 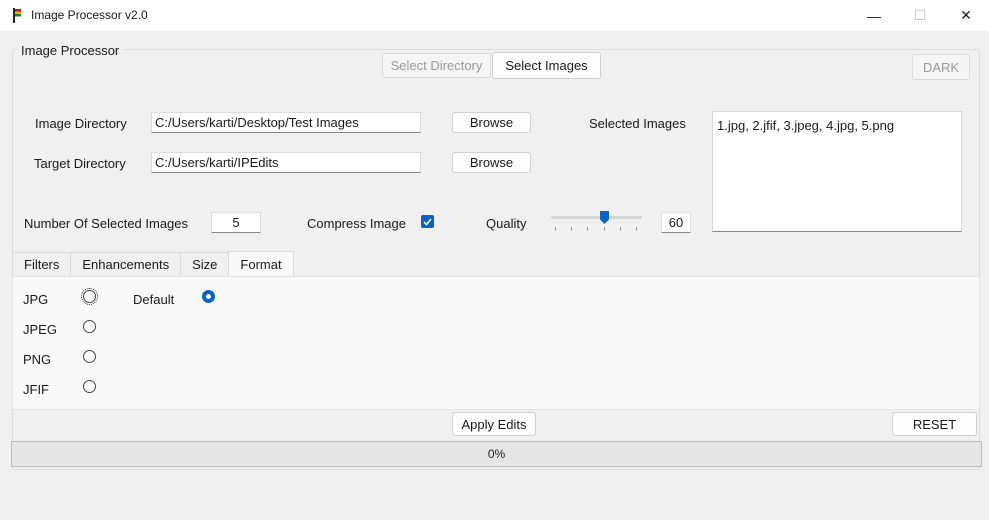 I want to click on format-option-jpg-radio, so click(x=89, y=296).